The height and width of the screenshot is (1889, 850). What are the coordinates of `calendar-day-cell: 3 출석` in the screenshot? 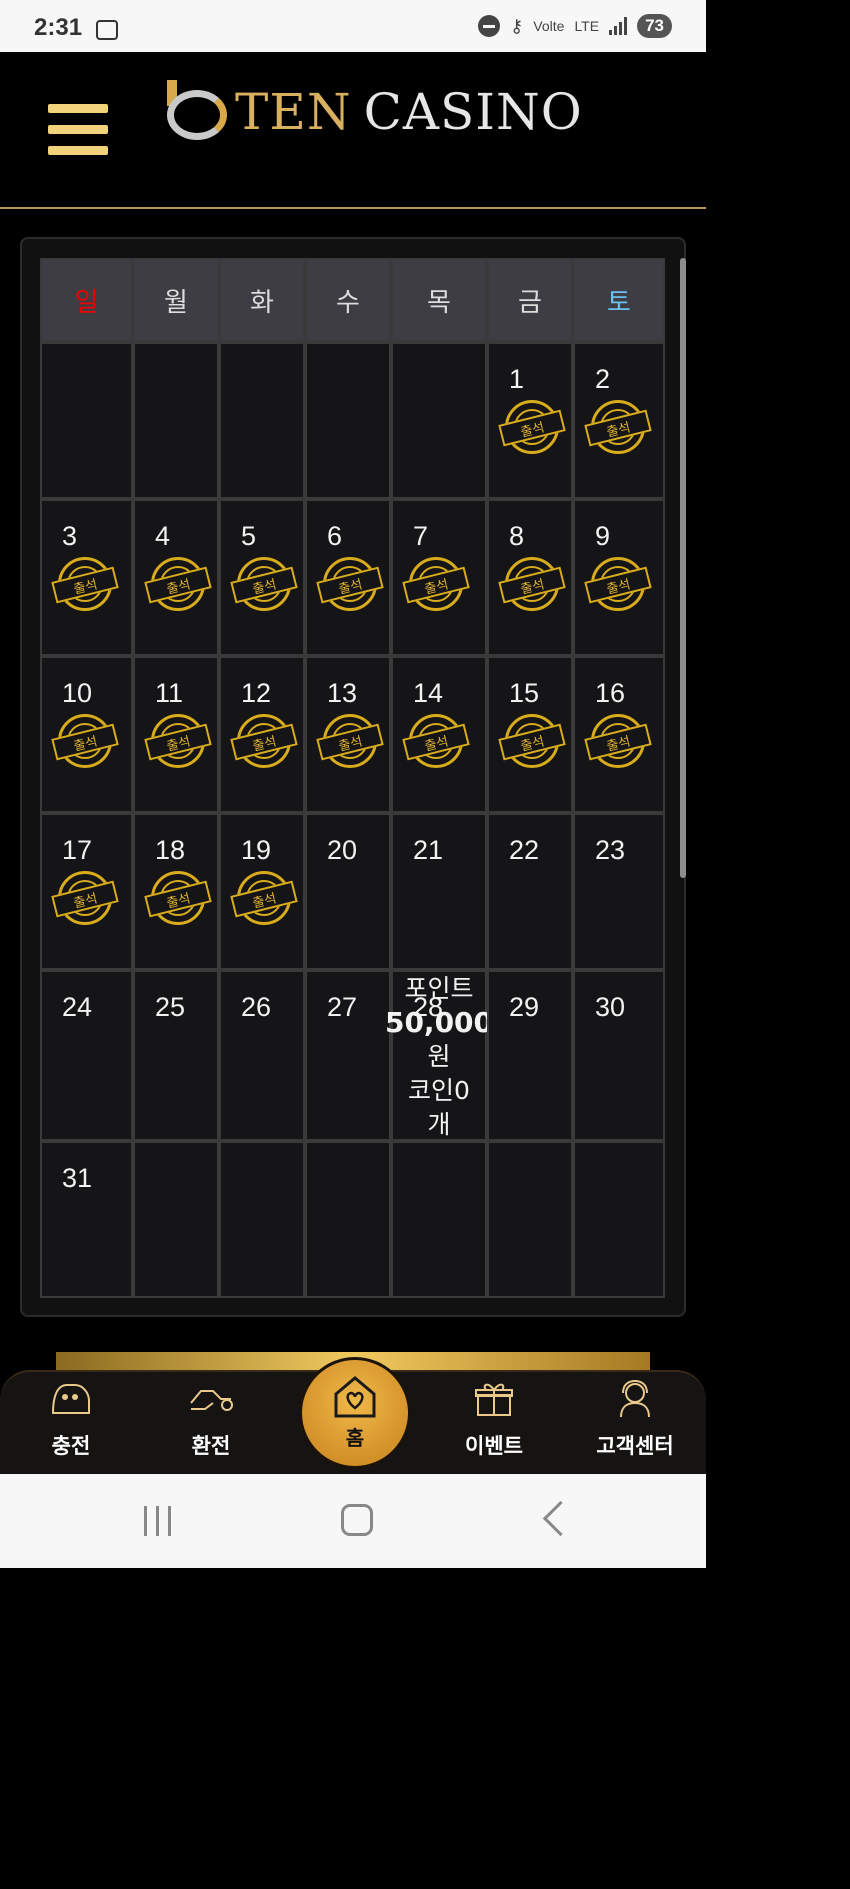 It's located at (86, 577).